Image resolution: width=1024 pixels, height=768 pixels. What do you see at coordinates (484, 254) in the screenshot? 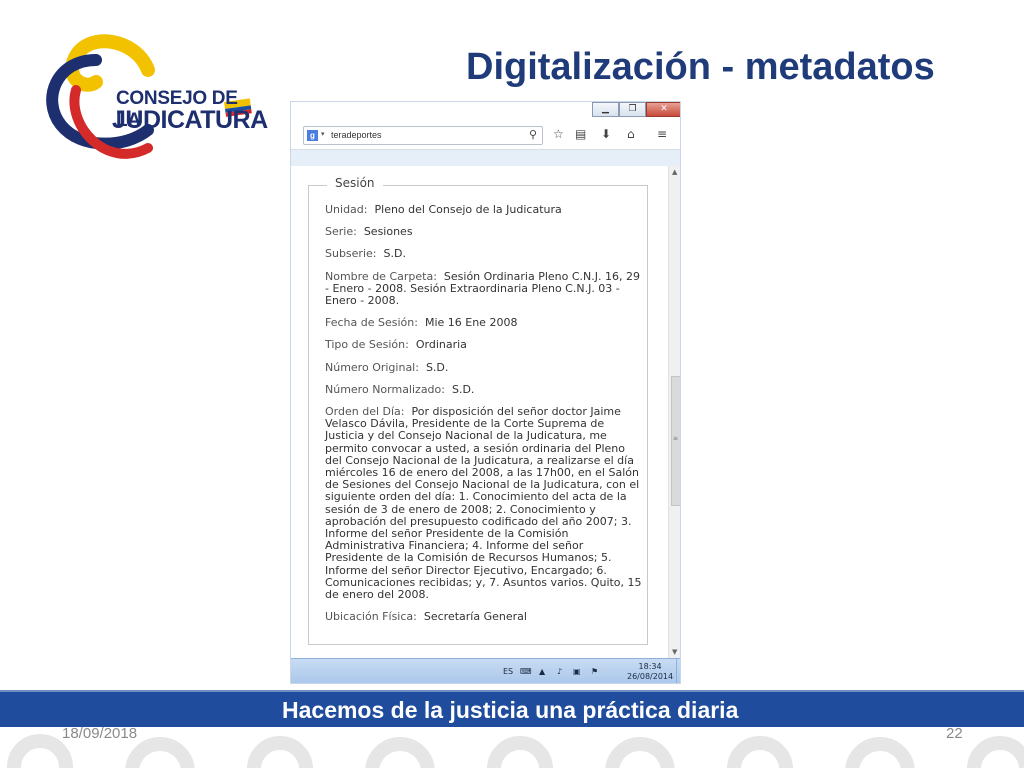
I see `field-subserie: Subserie: S.D.` at bounding box center [484, 254].